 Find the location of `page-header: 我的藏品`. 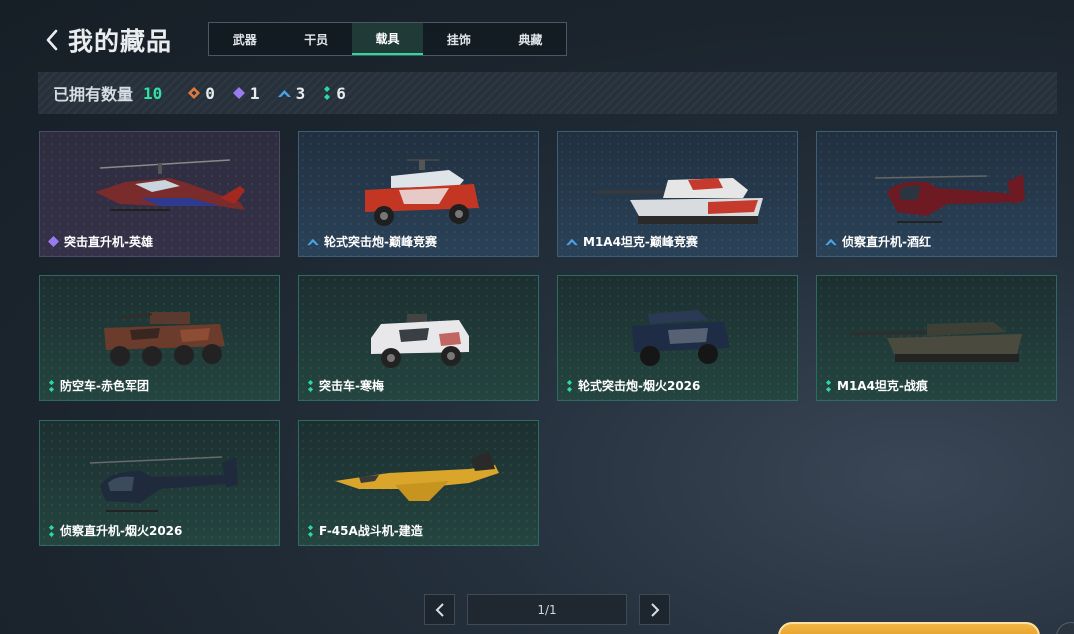

page-header: 我的藏品 is located at coordinates (106, 40).